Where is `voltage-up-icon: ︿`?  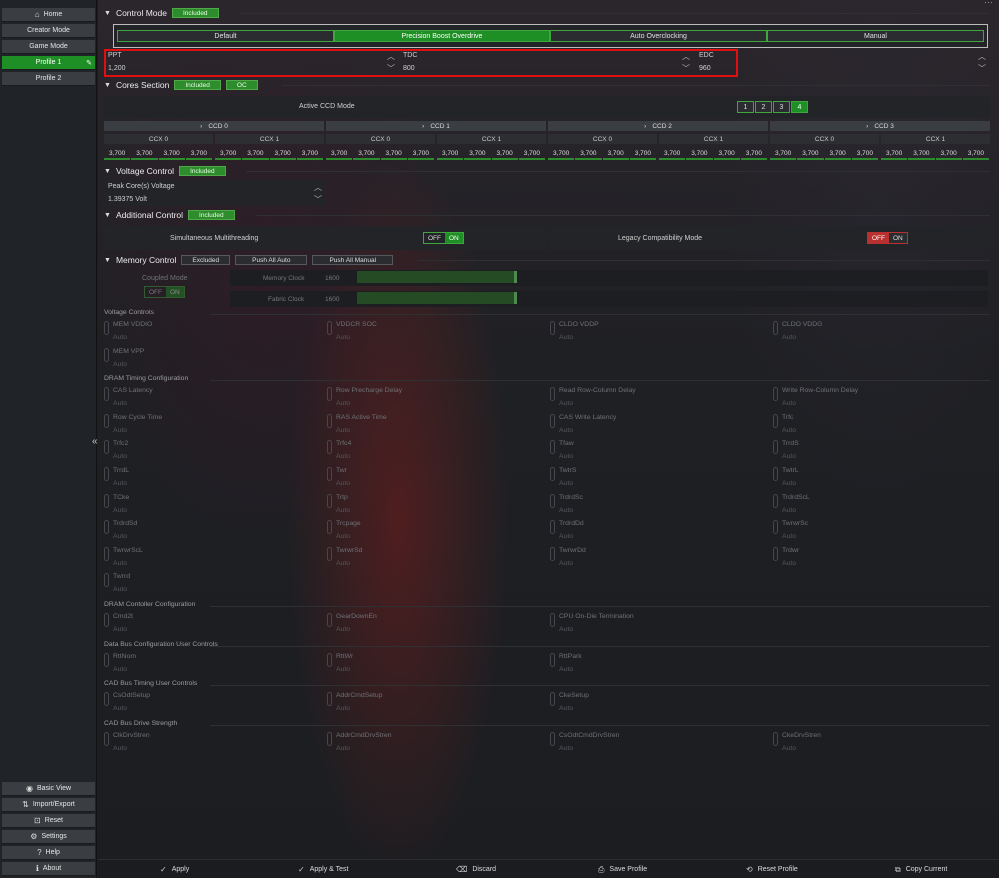 voltage-up-icon: ︿ is located at coordinates (318, 187).